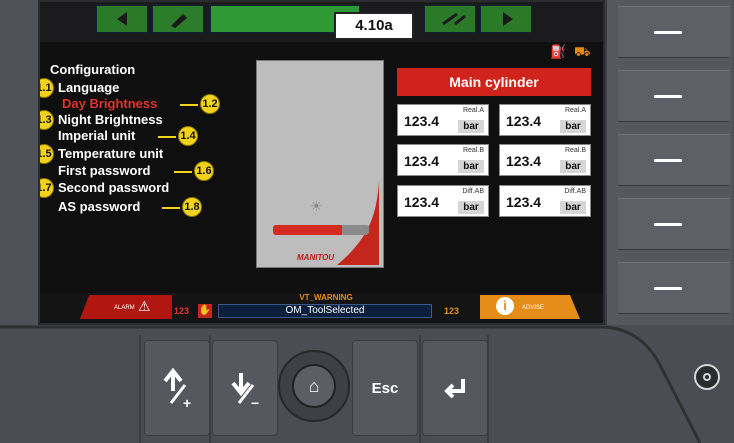  I want to click on badge-1-6: 1.6, so click(204, 171).